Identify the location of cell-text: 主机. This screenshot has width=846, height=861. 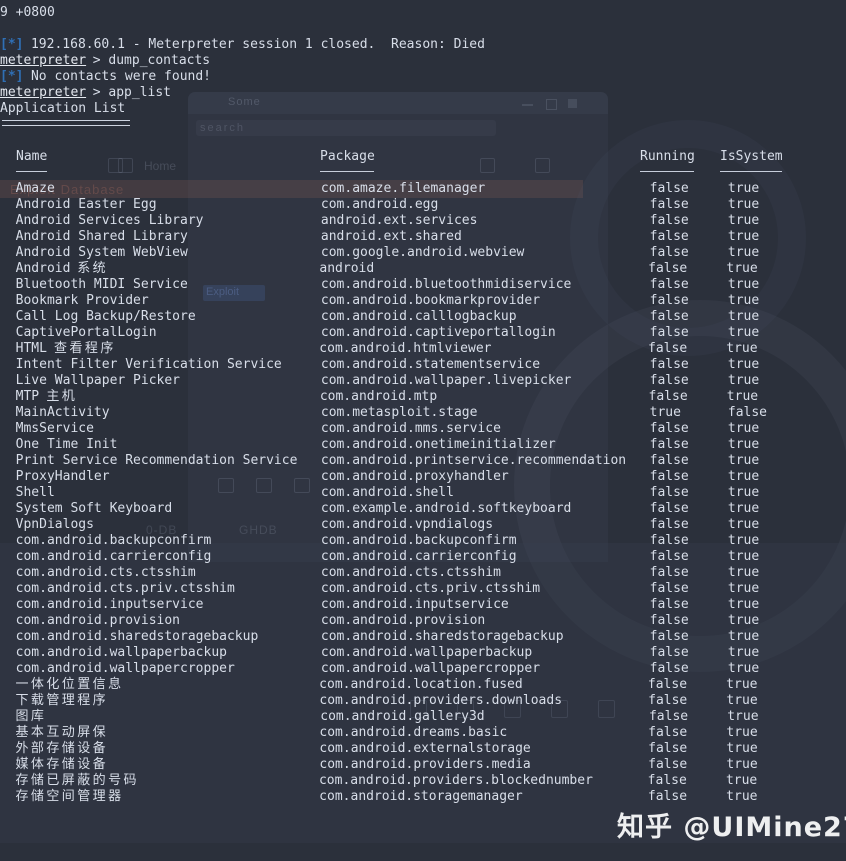
(62, 396).